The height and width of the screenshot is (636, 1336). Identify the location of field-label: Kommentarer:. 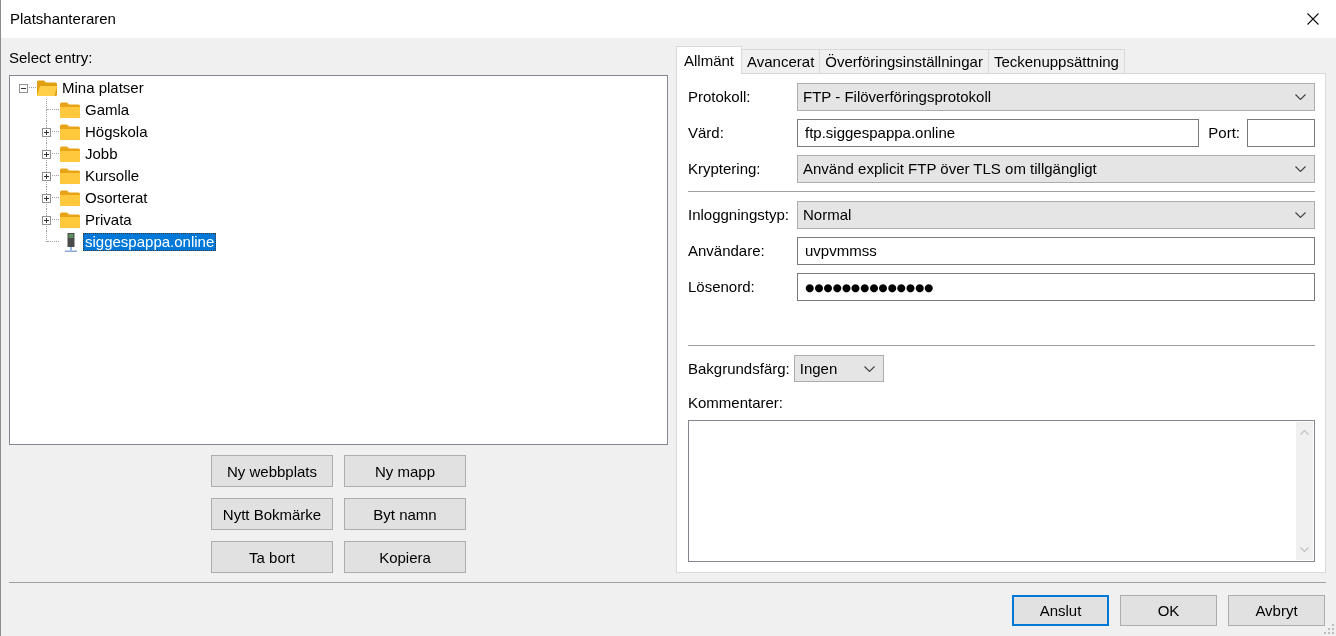
(736, 403).